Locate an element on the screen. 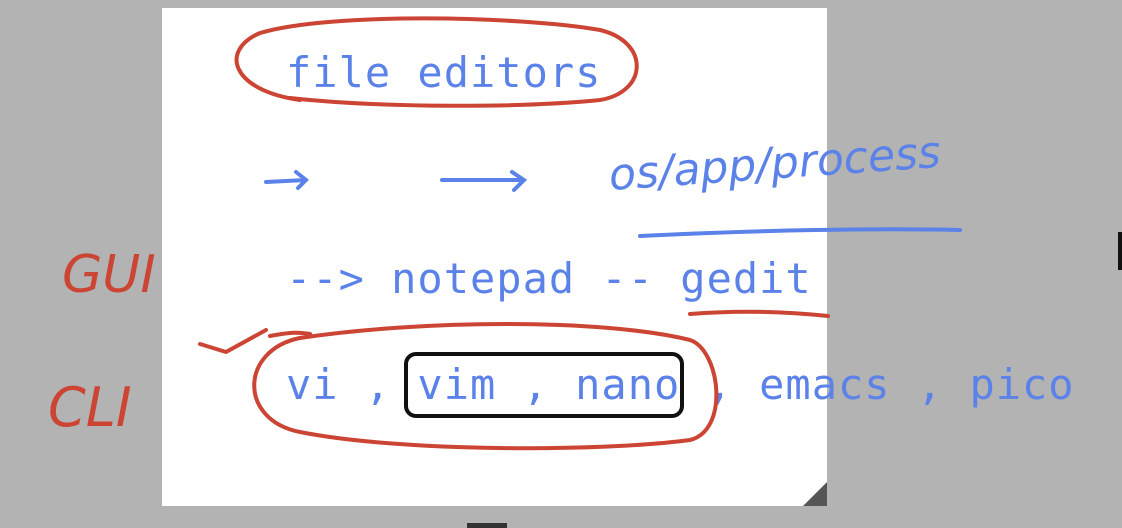 This screenshot has height=528, width=1122. handwritten-cli: CLI is located at coordinates (90, 407).